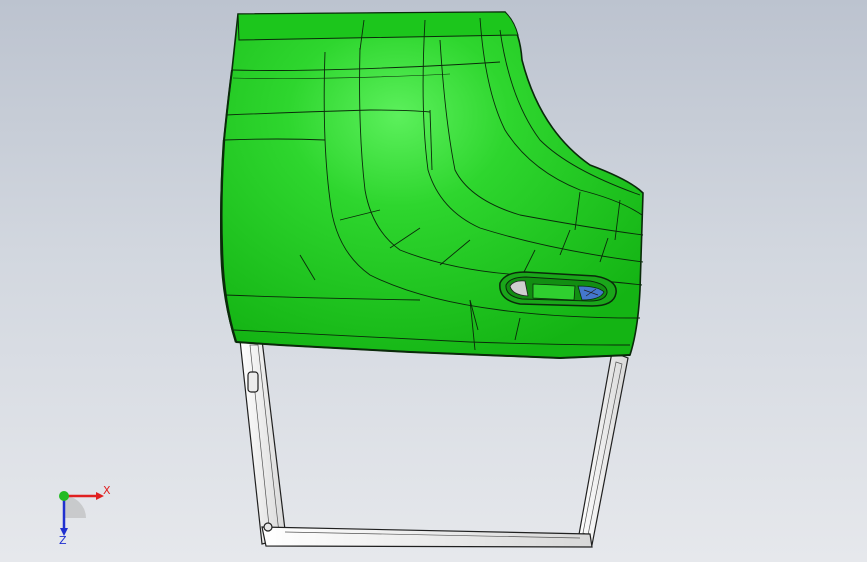  I want to click on y-axis-dot, so click(64, 496).